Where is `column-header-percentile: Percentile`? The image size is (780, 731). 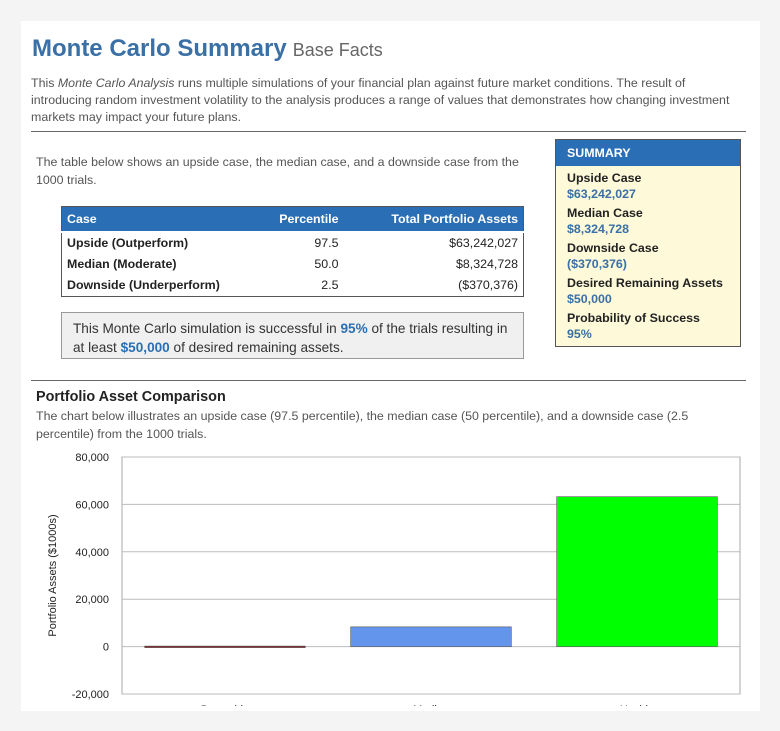
column-header-percentile: Percentile is located at coordinates (301, 219).